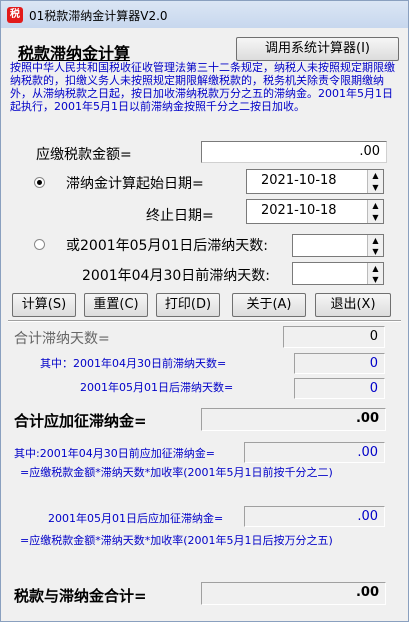 Image resolution: width=409 pixels, height=622 pixels. I want to click on end-date-spinner: ▲ ▼, so click(375, 211).